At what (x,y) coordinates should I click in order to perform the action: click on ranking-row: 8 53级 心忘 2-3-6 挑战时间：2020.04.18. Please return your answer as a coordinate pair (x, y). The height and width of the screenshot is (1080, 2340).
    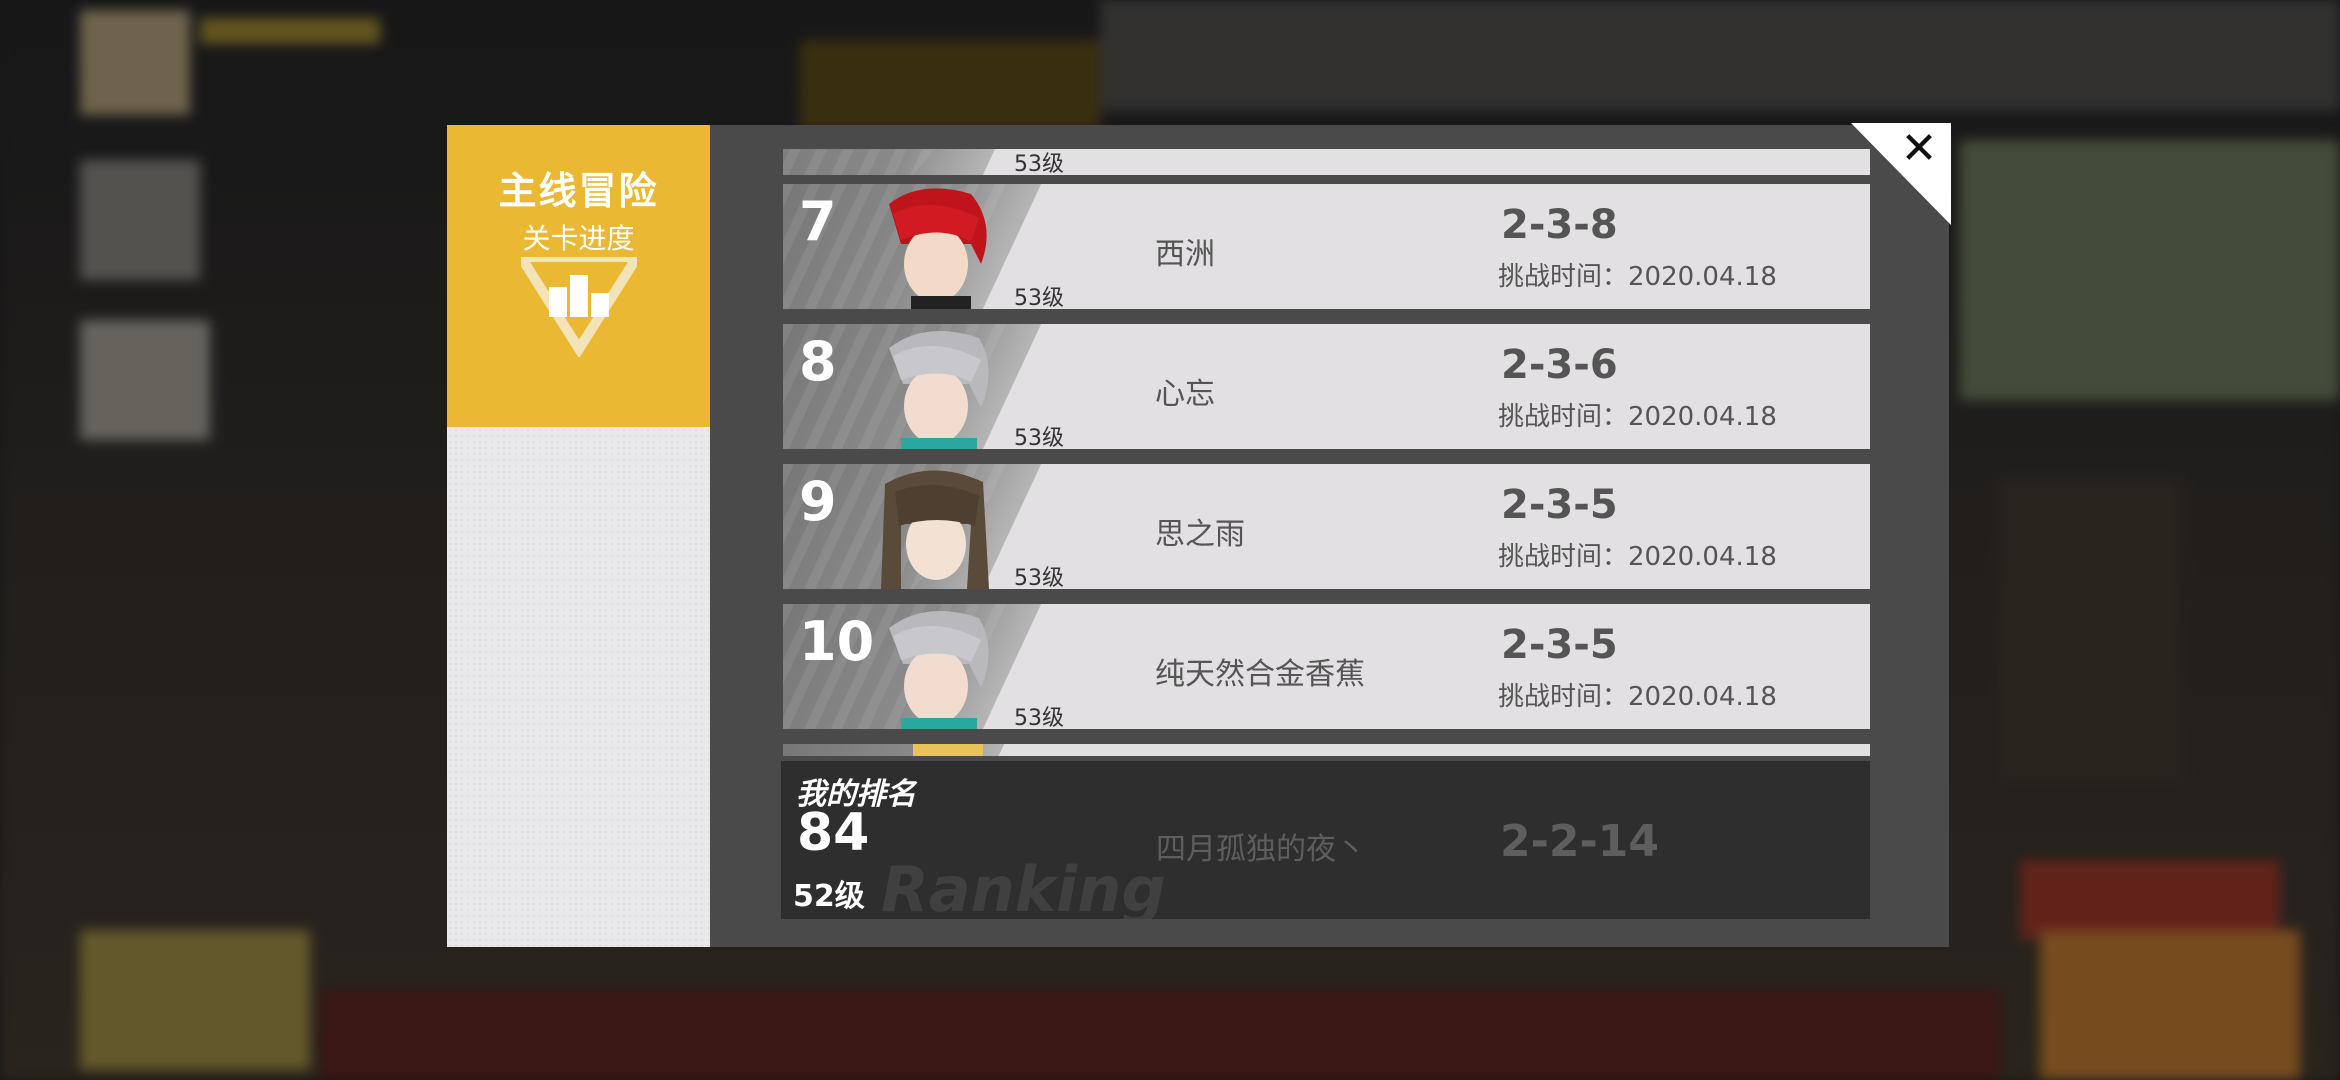
    Looking at the image, I should click on (1326, 386).